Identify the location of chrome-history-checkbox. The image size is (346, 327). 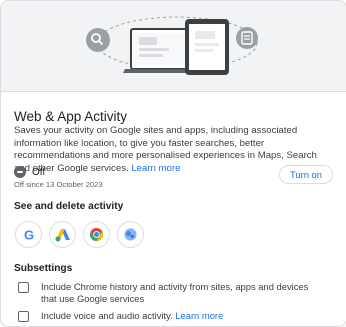
(23, 287).